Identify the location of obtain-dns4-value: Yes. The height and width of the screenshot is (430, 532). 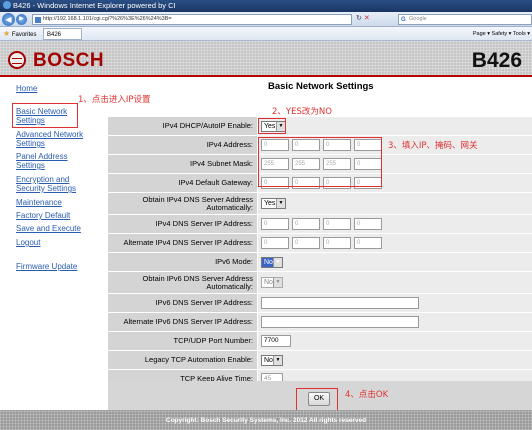
(270, 203).